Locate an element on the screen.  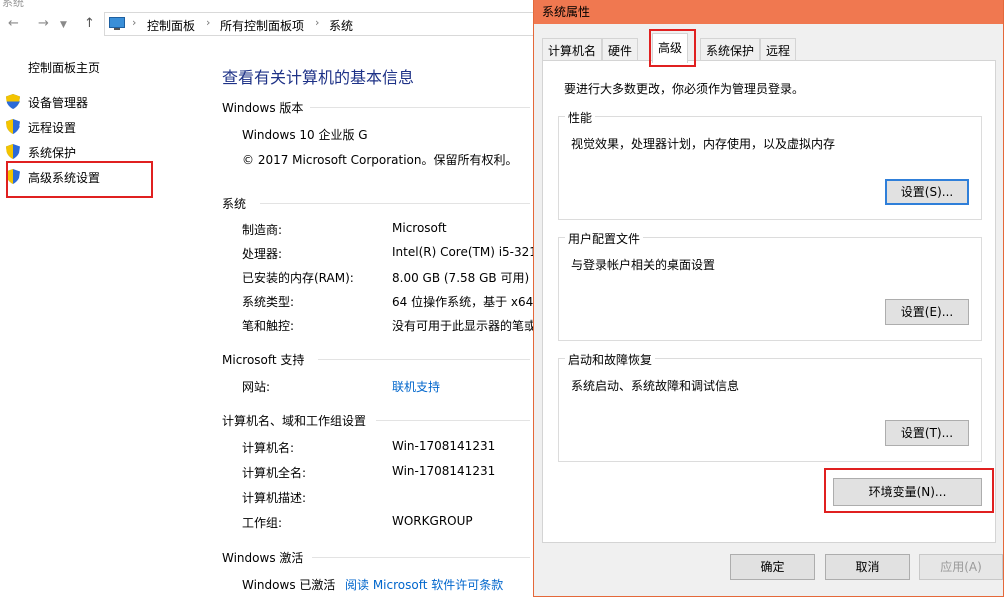
dialog-titlebar: 系统属性 is located at coordinates (768, 12).